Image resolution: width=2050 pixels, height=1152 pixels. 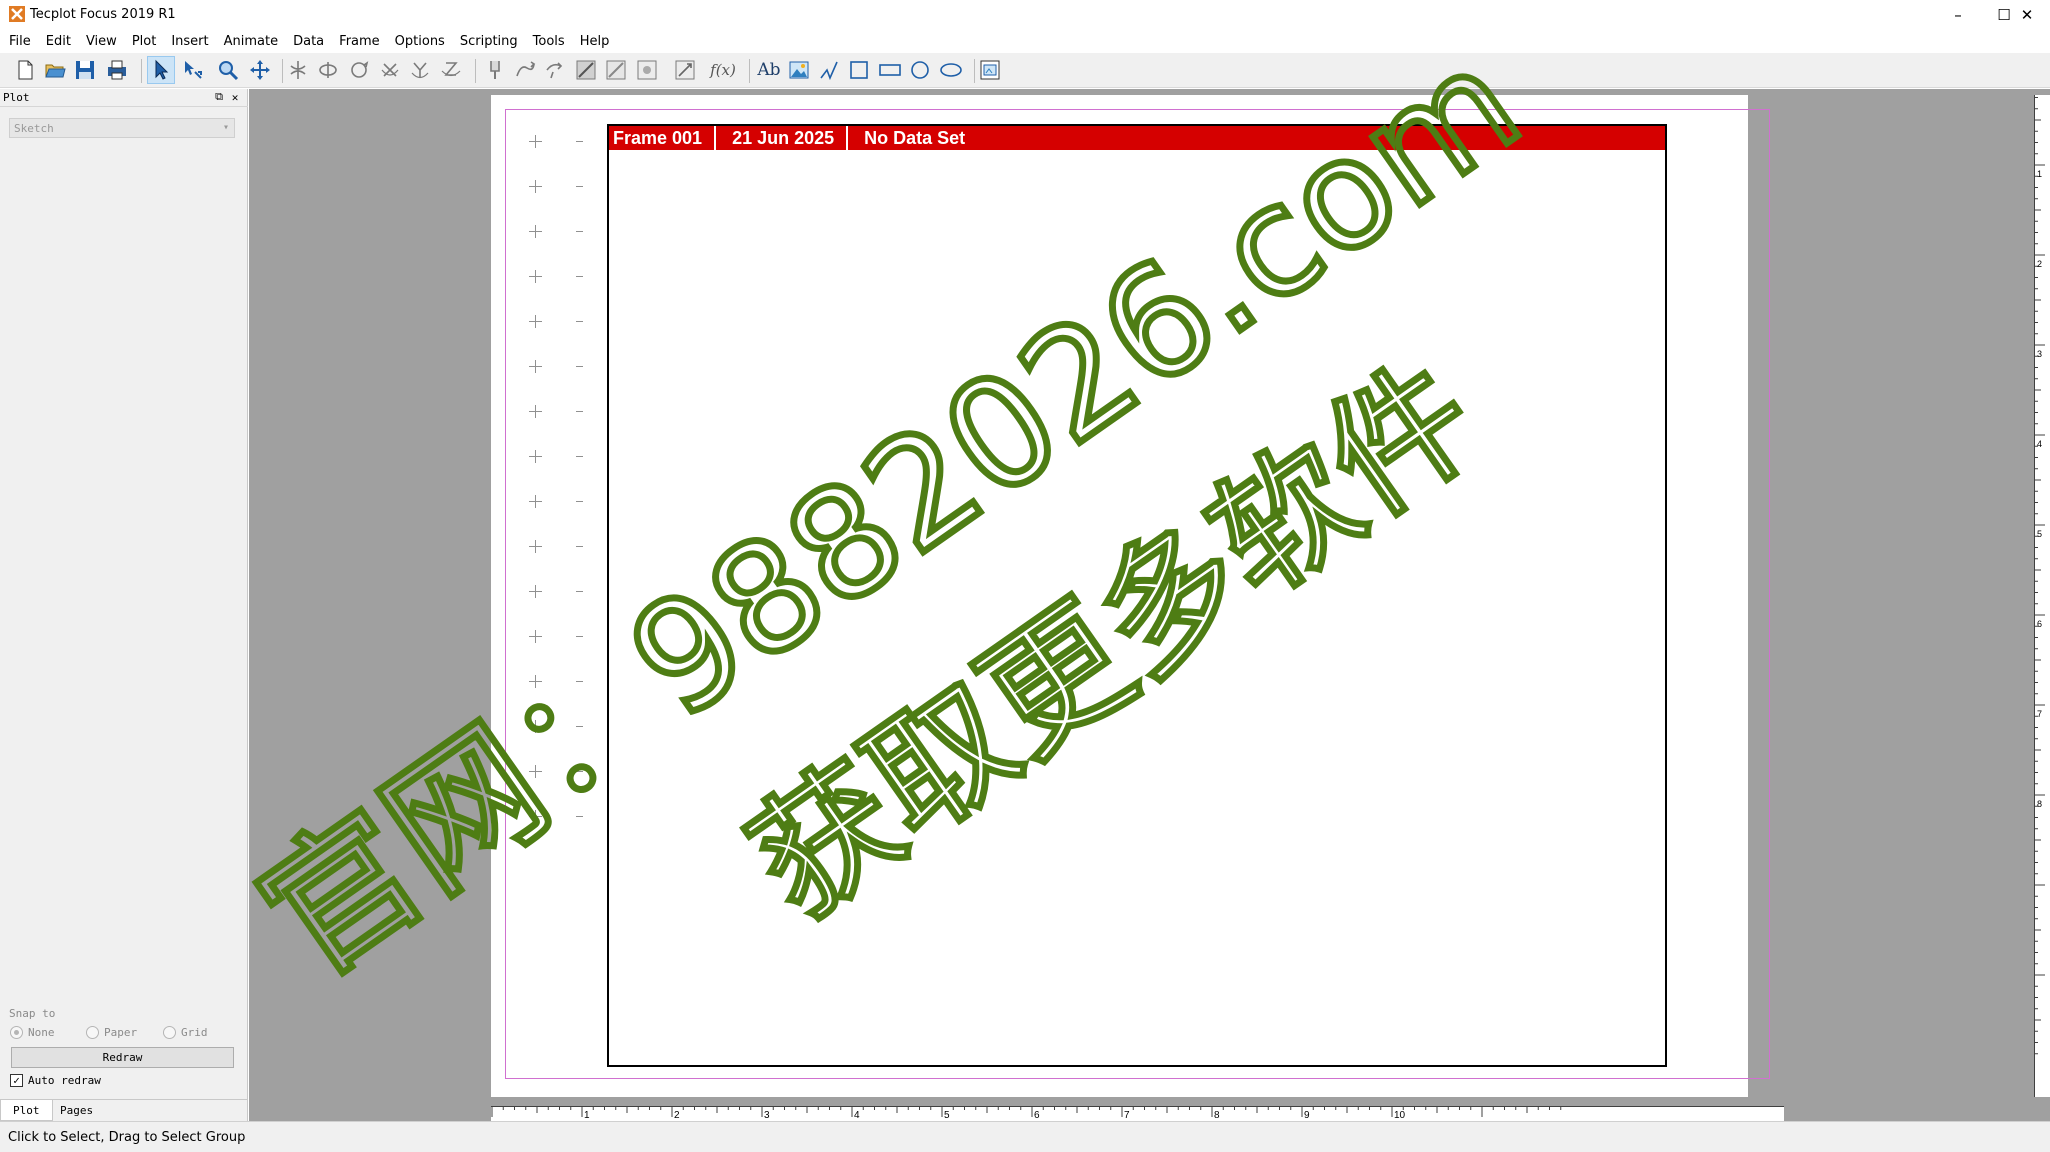 I want to click on zoom-button, so click(x=228, y=70).